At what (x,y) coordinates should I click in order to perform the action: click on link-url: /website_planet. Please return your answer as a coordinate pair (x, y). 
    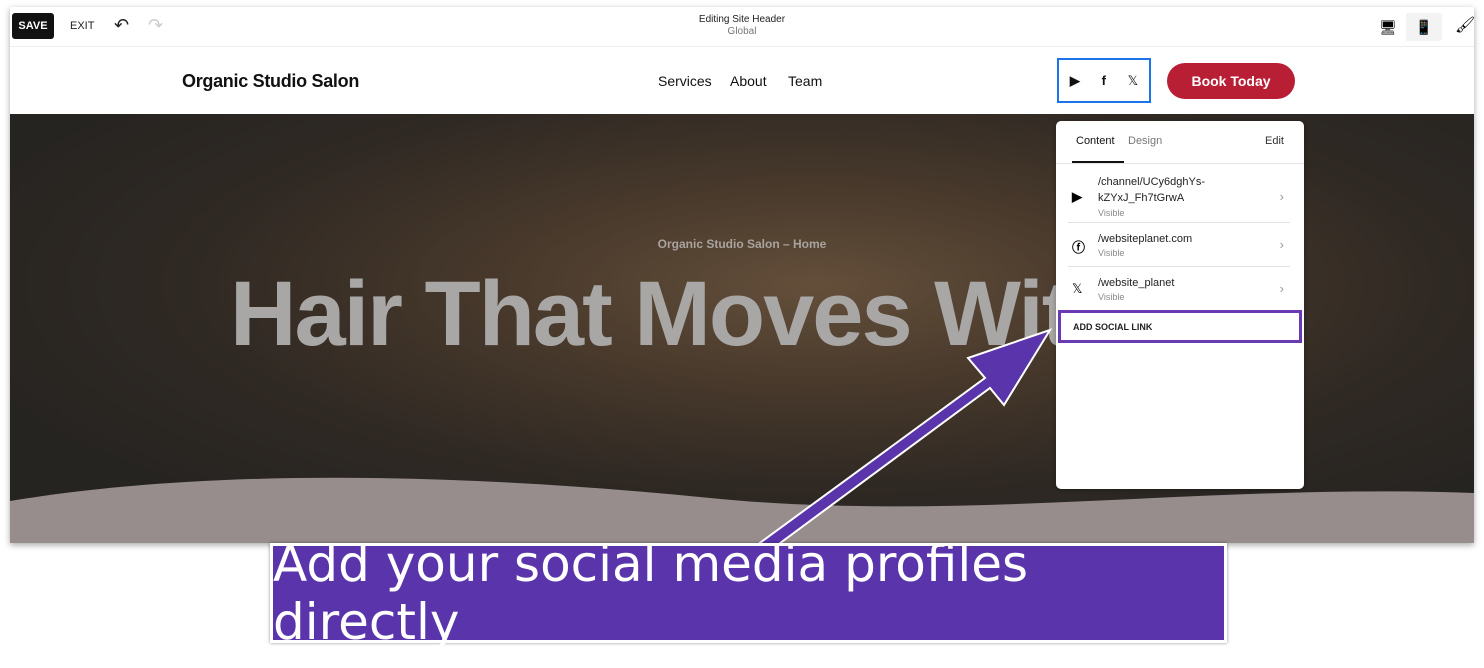
    Looking at the image, I should click on (1136, 283).